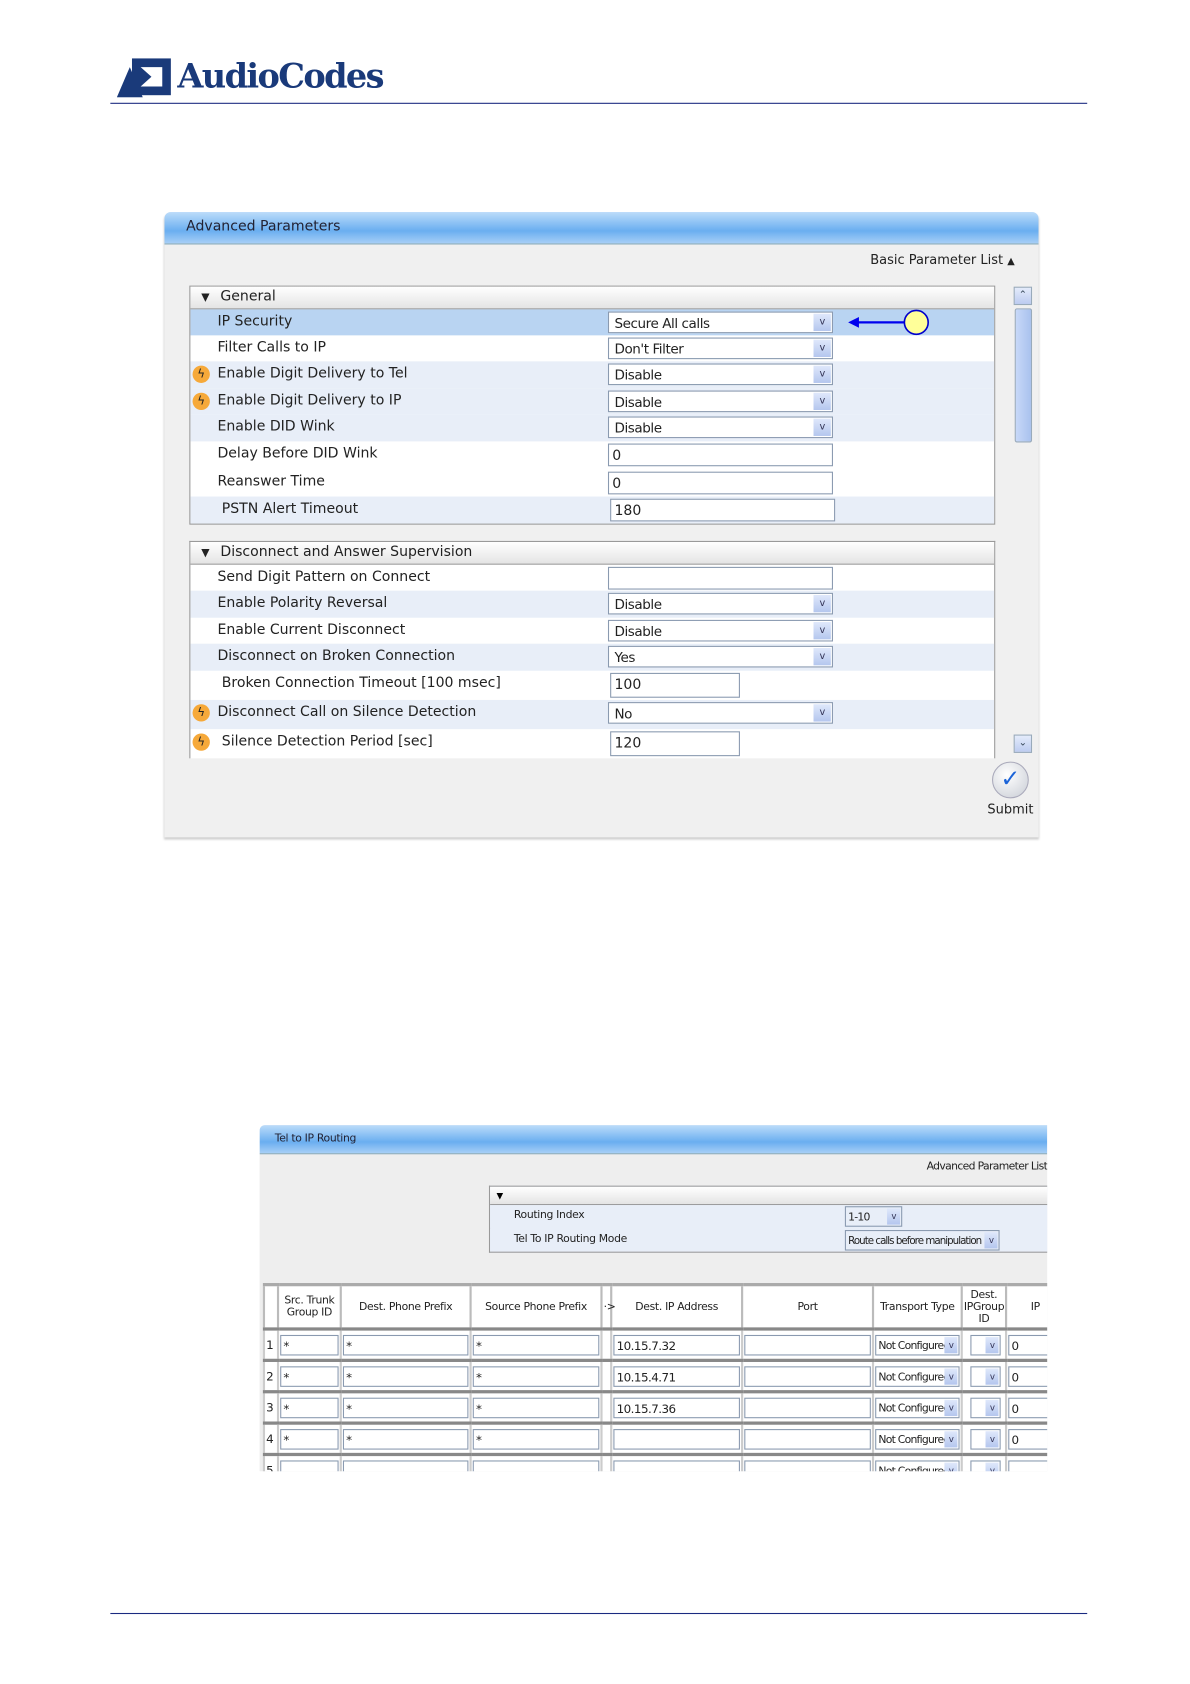 This screenshot has height=1684, width=1190. I want to click on src-prefix-input, so click(536, 1465).